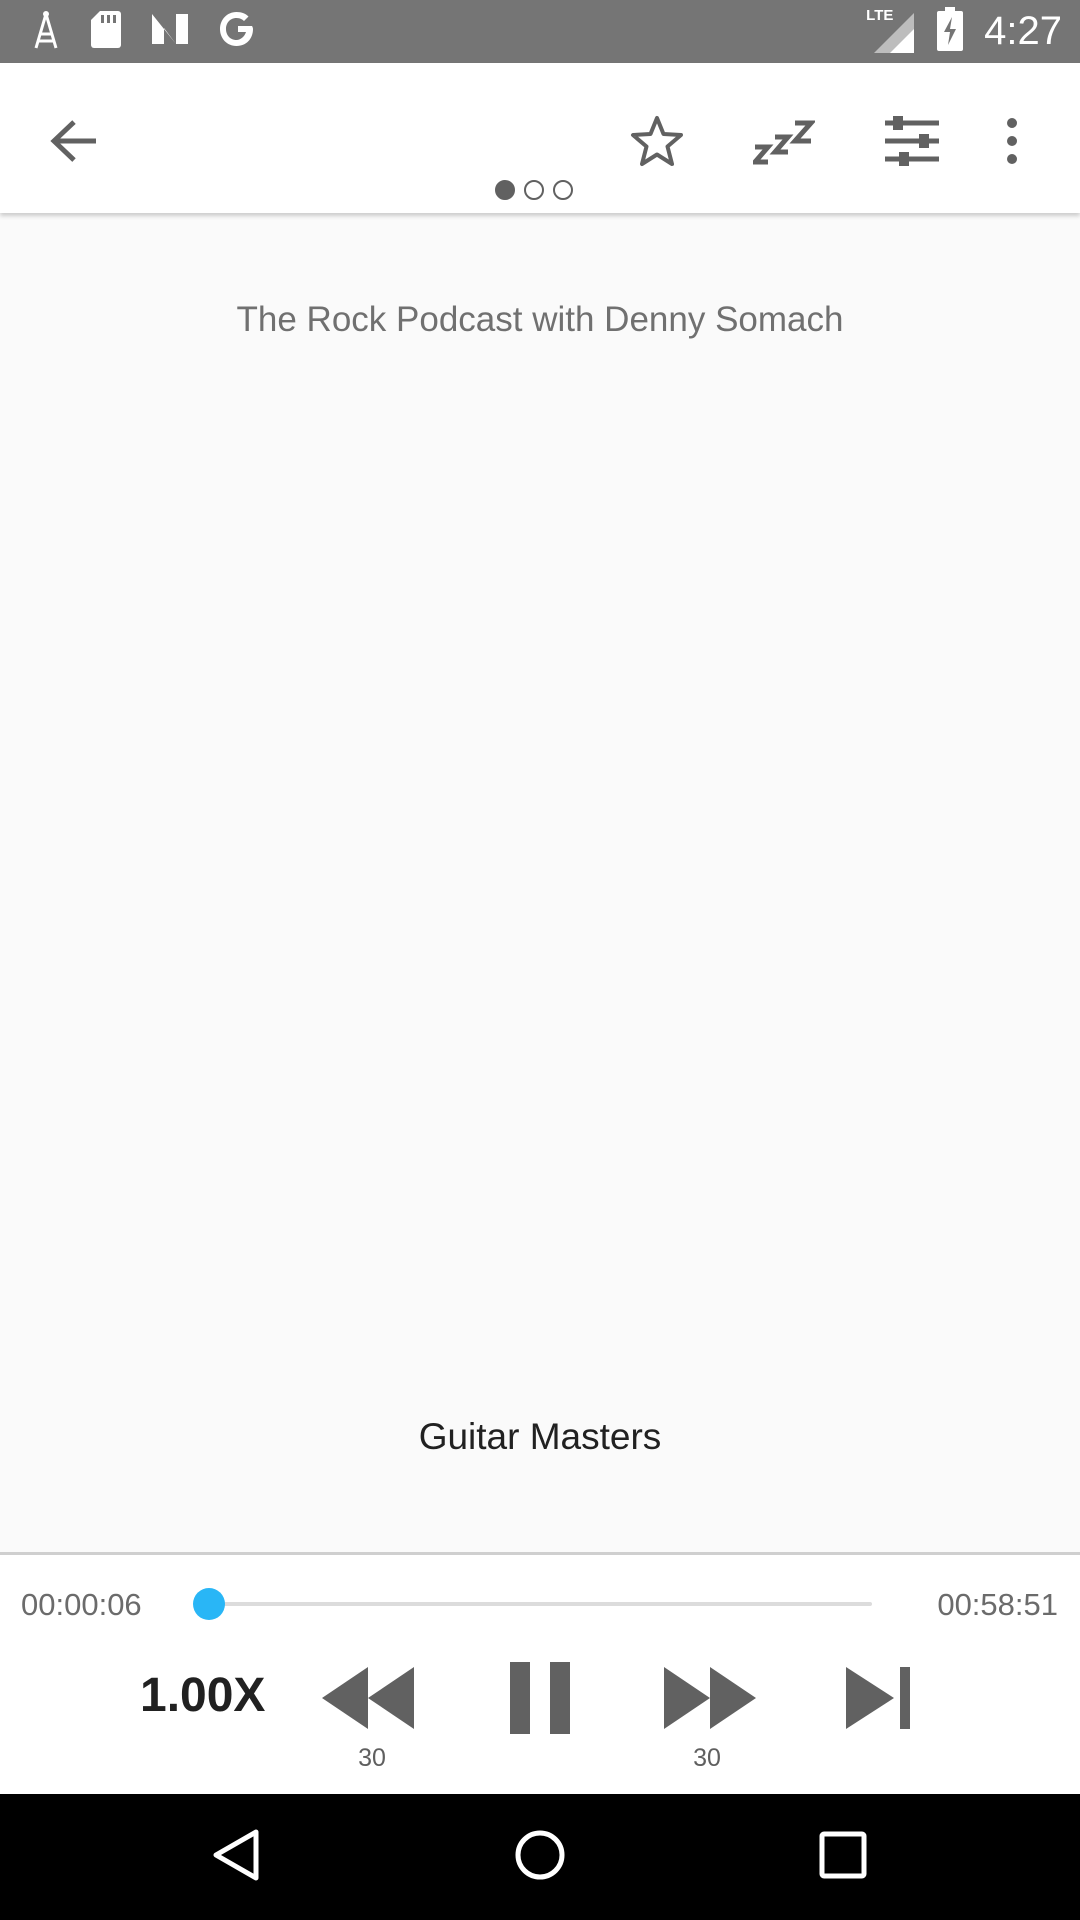 The image size is (1080, 1920). I want to click on sleep-timer-icon, so click(783, 143).